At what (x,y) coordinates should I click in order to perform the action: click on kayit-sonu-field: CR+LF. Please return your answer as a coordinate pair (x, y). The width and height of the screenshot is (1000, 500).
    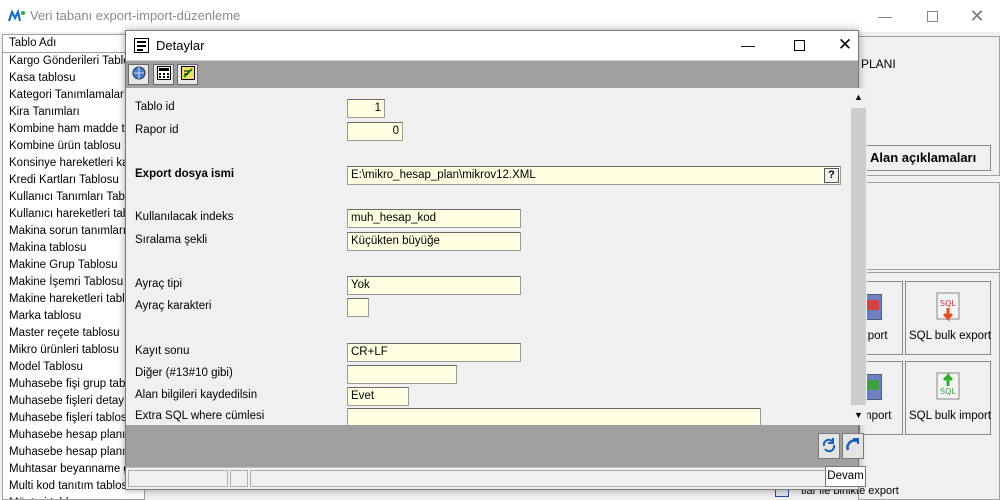
    Looking at the image, I should click on (434, 352).